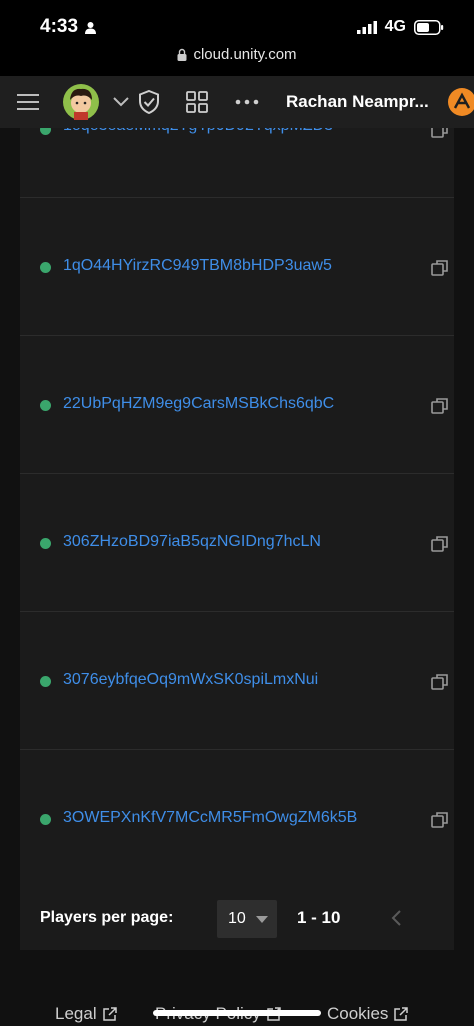 The height and width of the screenshot is (1026, 474). Describe the element at coordinates (319, 917) in the screenshot. I see `page-range: 1 - 10` at that location.